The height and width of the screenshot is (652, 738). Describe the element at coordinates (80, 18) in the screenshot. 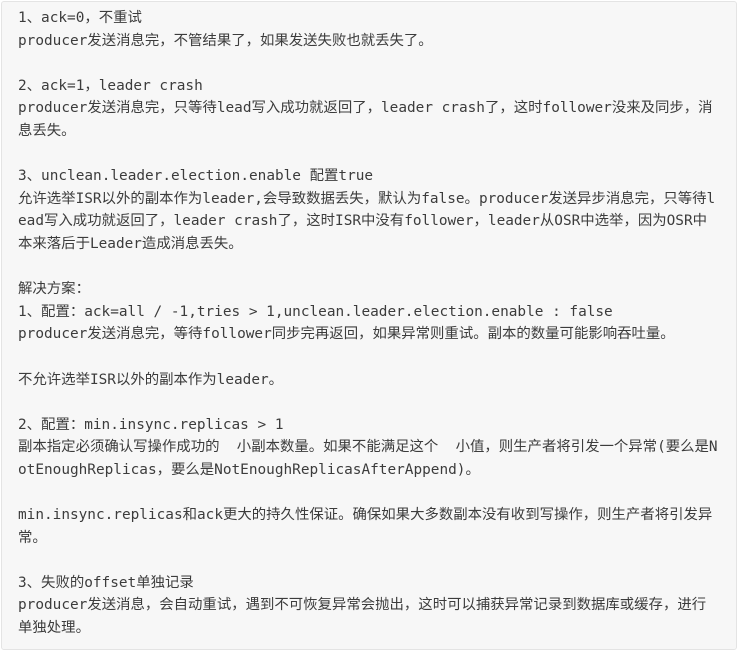

I see `text-line-ack0-title: 1、ack=0，不重试` at that location.